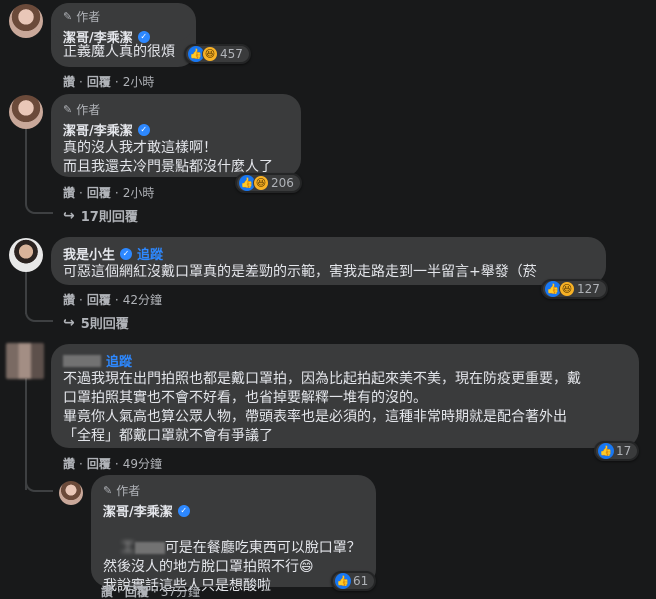 This screenshot has height=599, width=656. What do you see at coordinates (142, 299) in the screenshot?
I see `timestamp: 42分鐘` at bounding box center [142, 299].